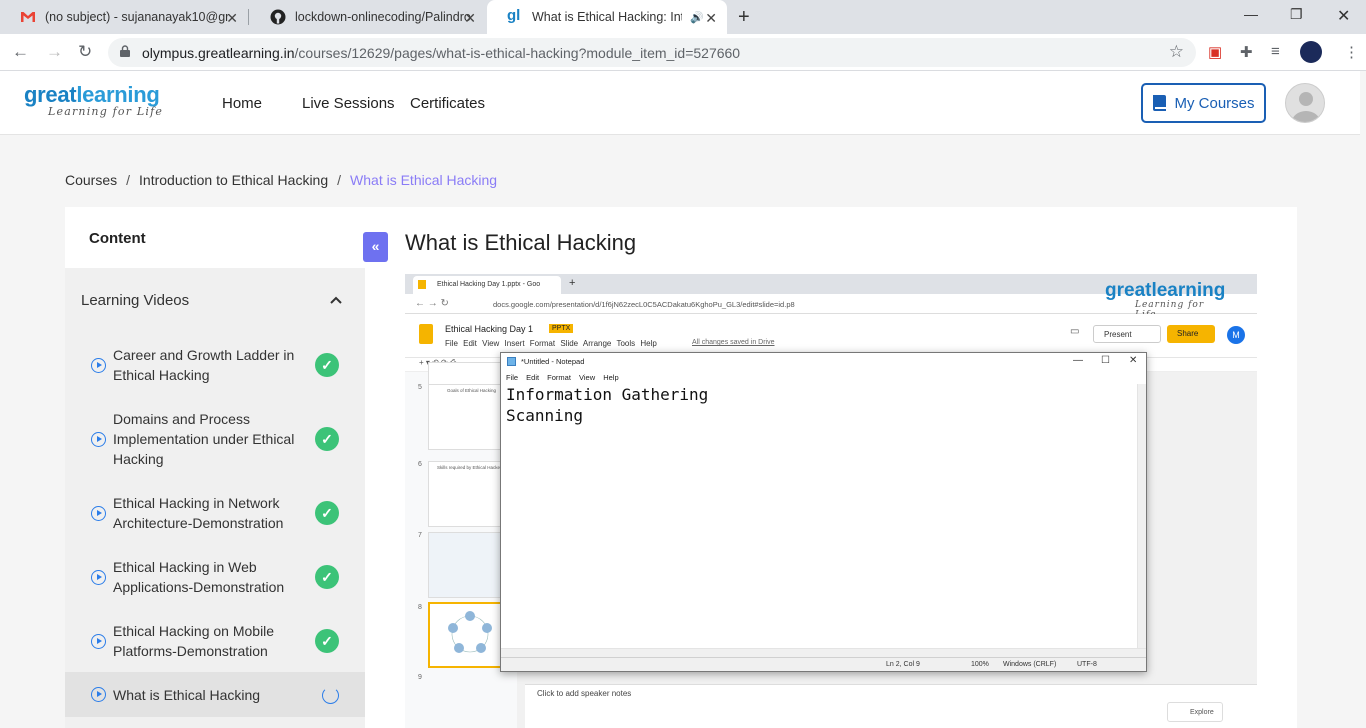  I want to click on new-tab-icon: +, so click(572, 283).